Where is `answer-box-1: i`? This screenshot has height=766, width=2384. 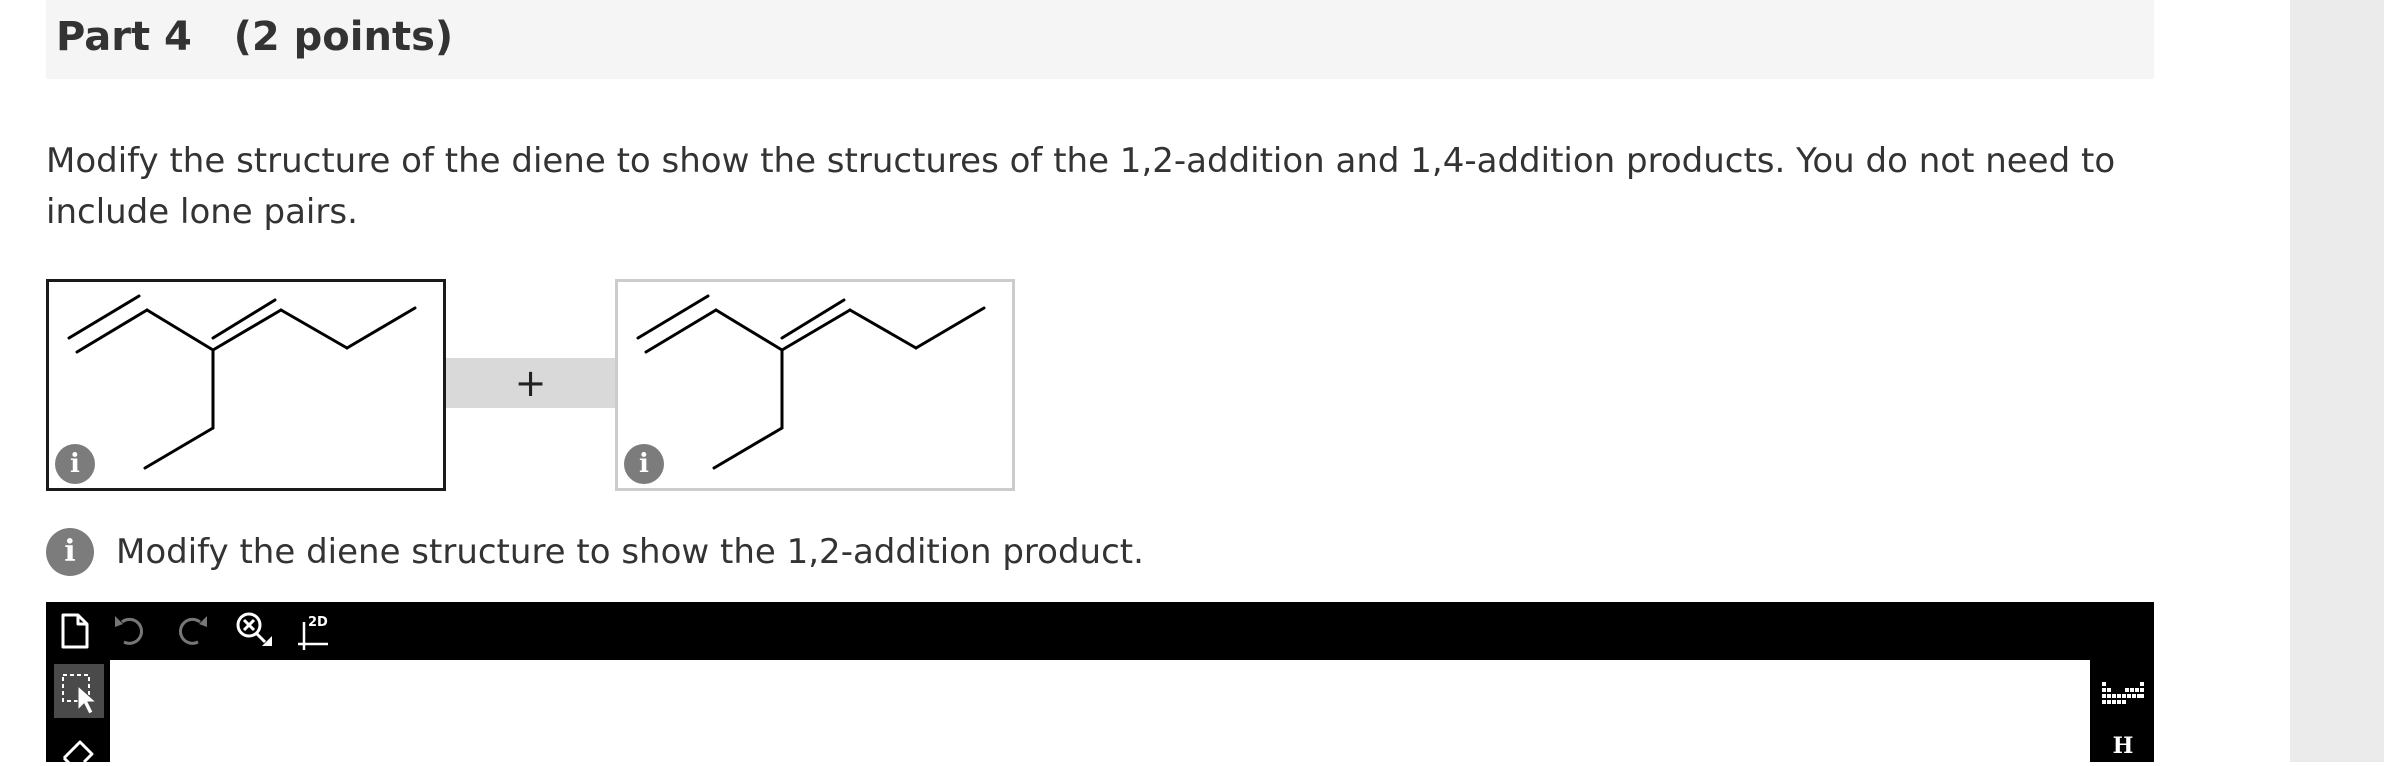 answer-box-1: i is located at coordinates (246, 385).